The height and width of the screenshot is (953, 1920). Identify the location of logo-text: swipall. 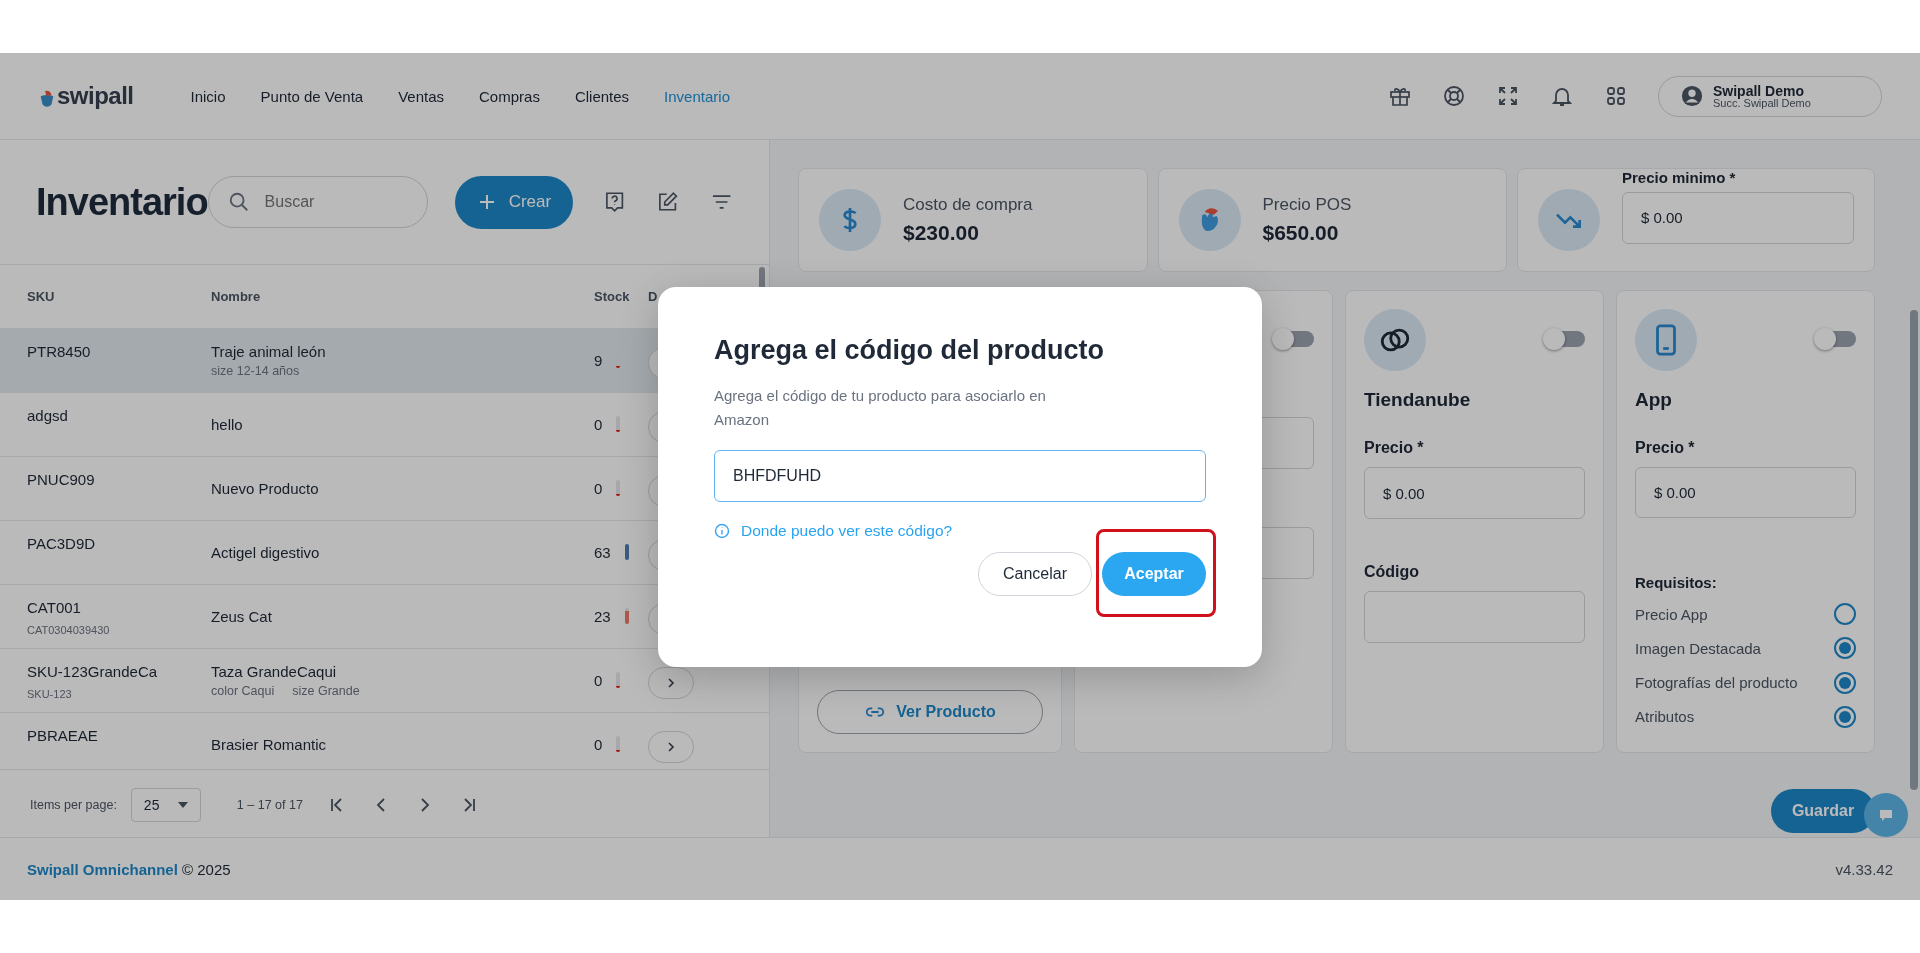
(95, 96).